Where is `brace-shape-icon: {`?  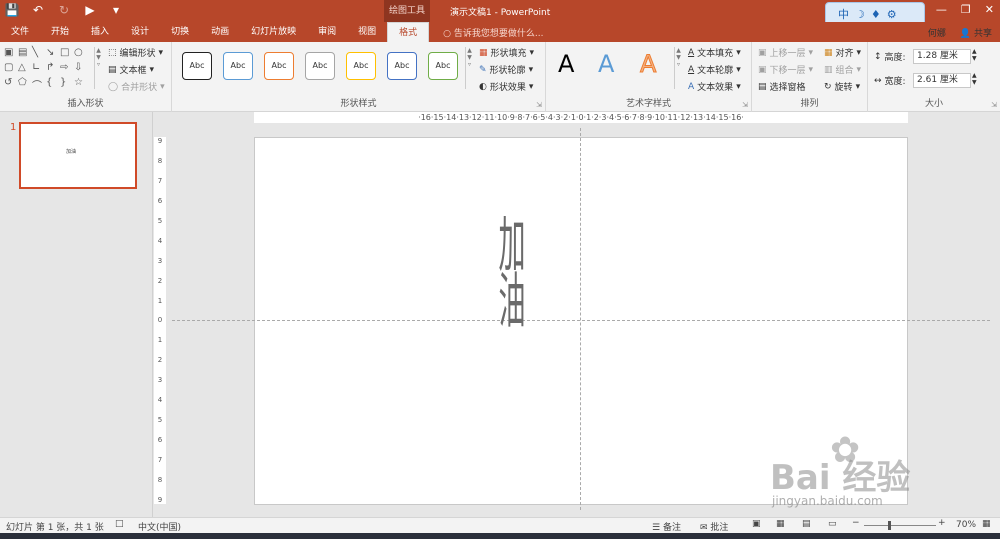
brace-shape-icon: { is located at coordinates (52, 84).